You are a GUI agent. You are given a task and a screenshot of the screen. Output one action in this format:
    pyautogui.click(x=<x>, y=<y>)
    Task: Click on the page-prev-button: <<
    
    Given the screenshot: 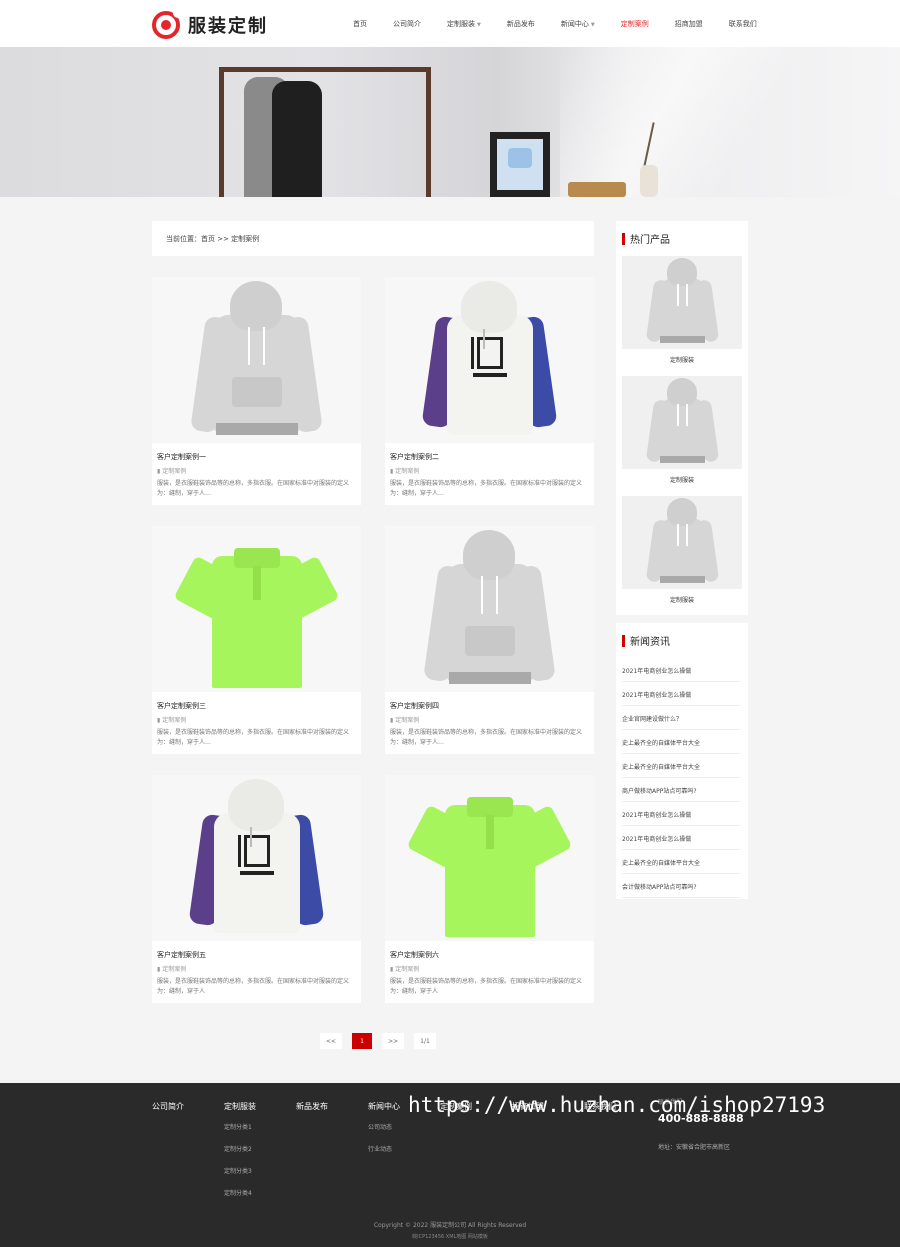 What is the action you would take?
    pyautogui.click(x=331, y=1041)
    